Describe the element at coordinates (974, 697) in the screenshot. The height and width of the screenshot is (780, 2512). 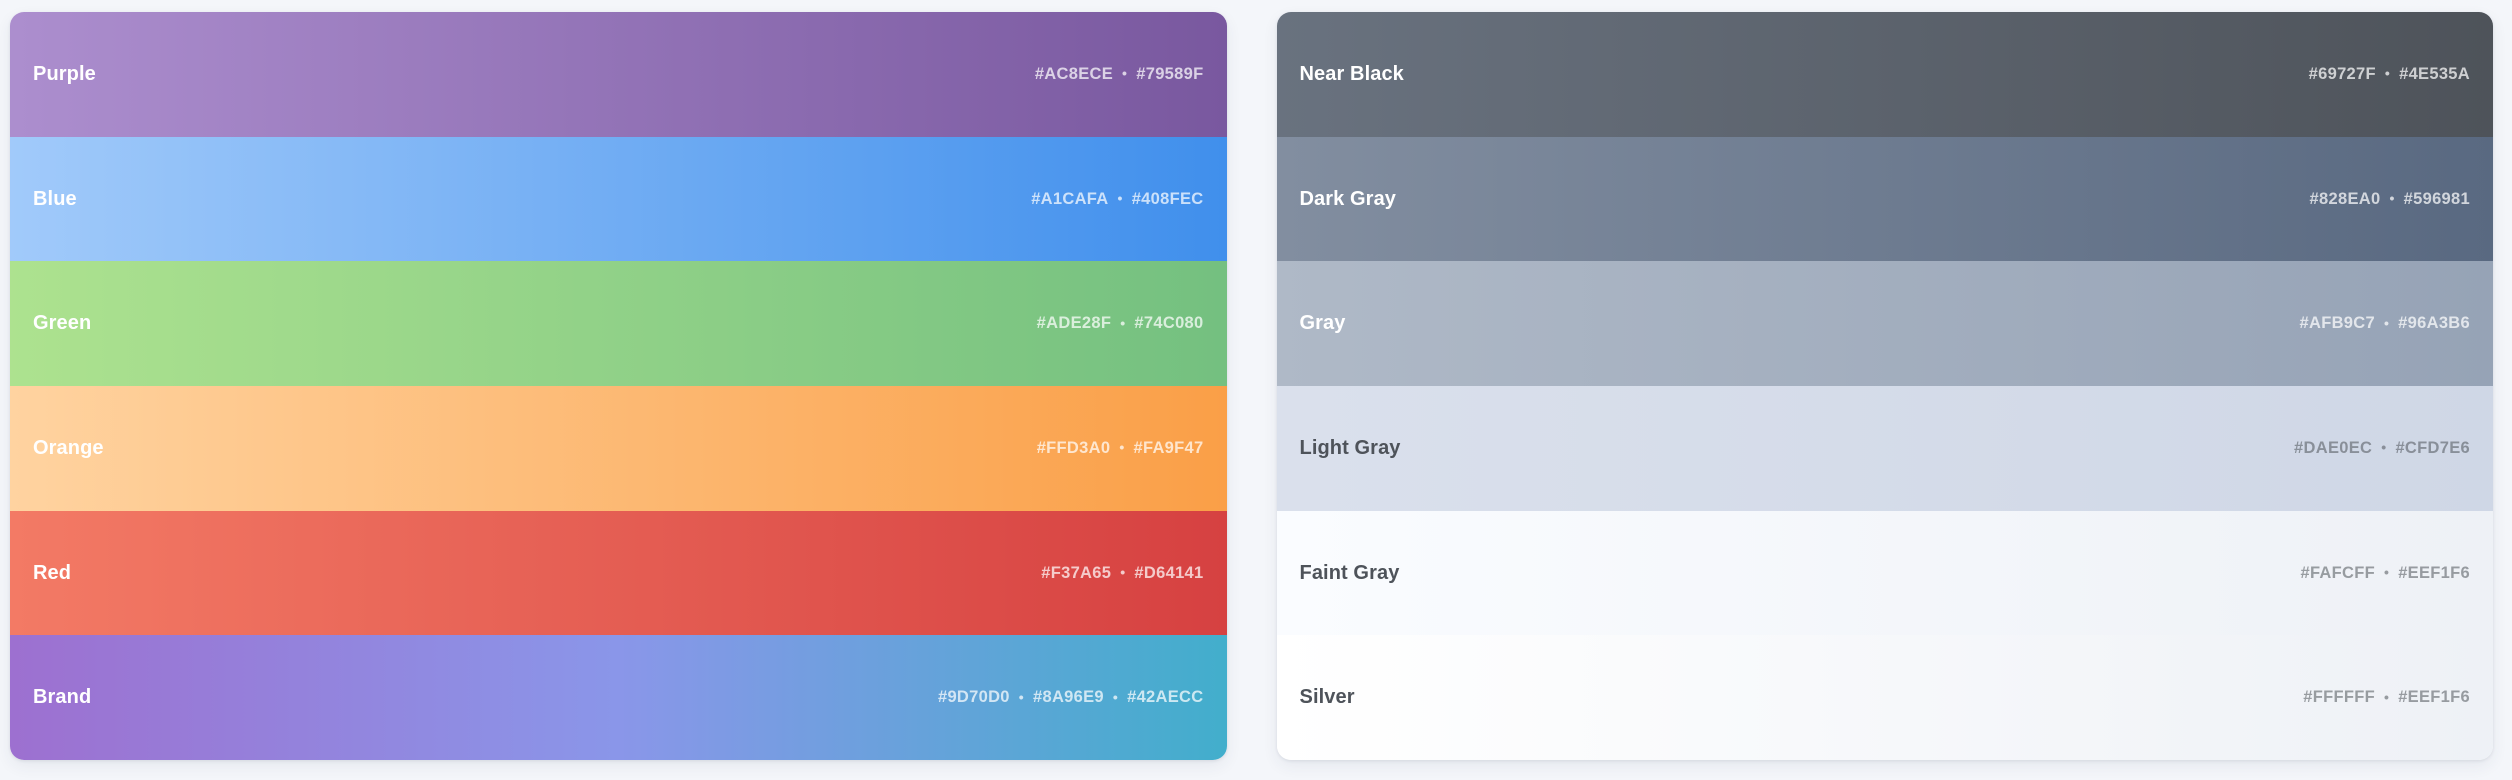
I see `hex-code: #9D70D0` at that location.